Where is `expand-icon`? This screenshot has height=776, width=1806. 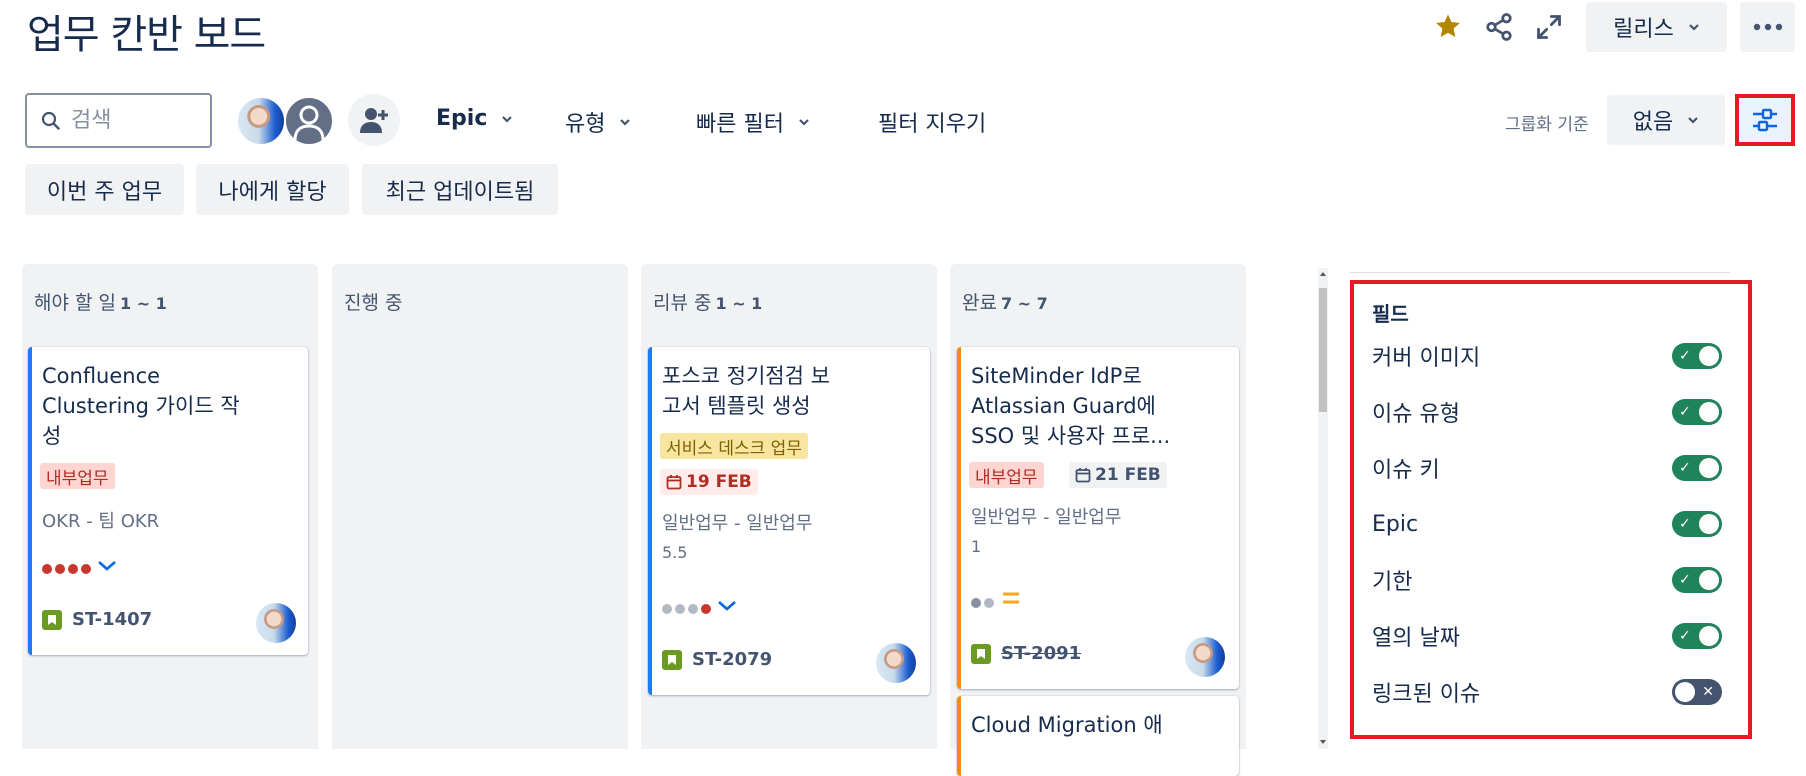
expand-icon is located at coordinates (1549, 27).